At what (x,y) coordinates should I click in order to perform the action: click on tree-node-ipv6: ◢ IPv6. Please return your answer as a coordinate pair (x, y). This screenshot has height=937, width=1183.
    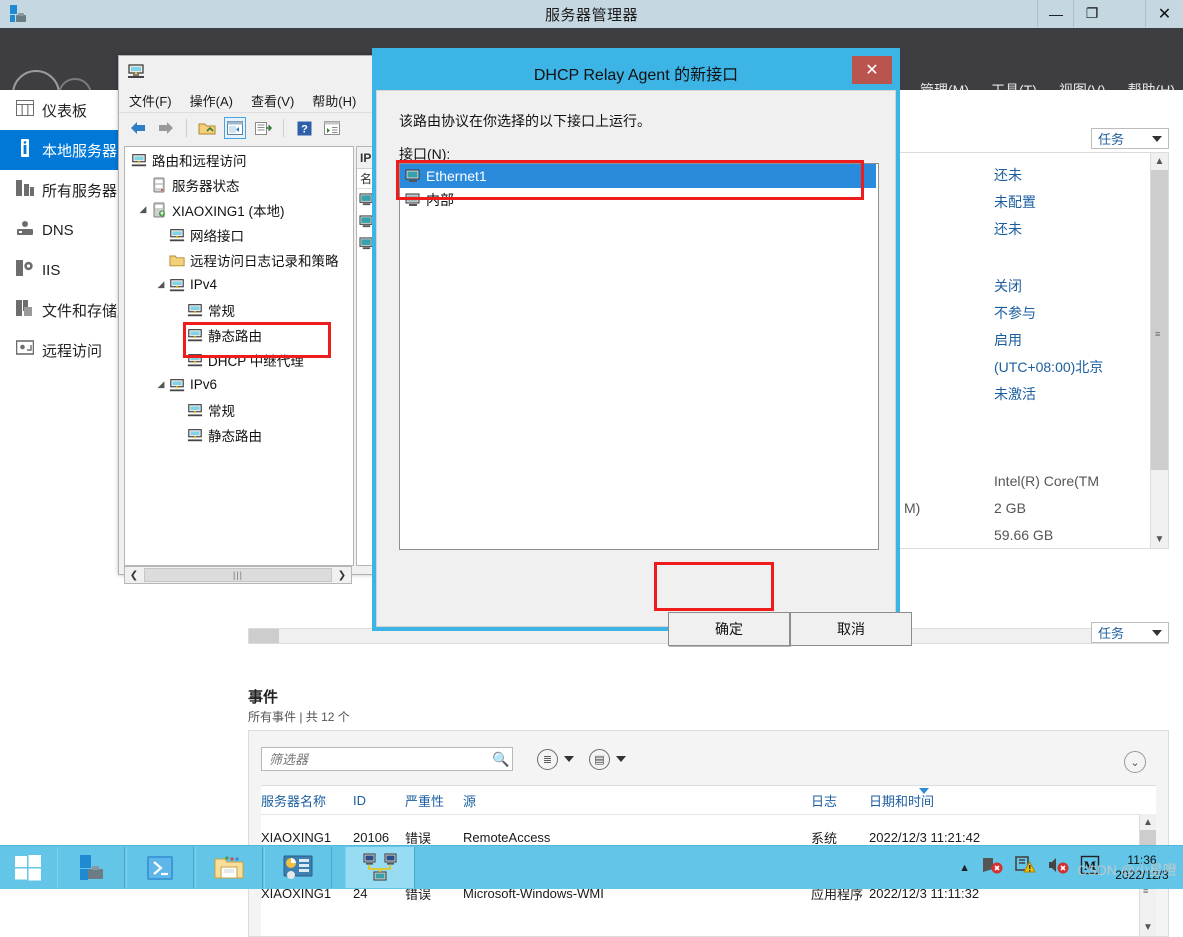
    Looking at the image, I should click on (239, 384).